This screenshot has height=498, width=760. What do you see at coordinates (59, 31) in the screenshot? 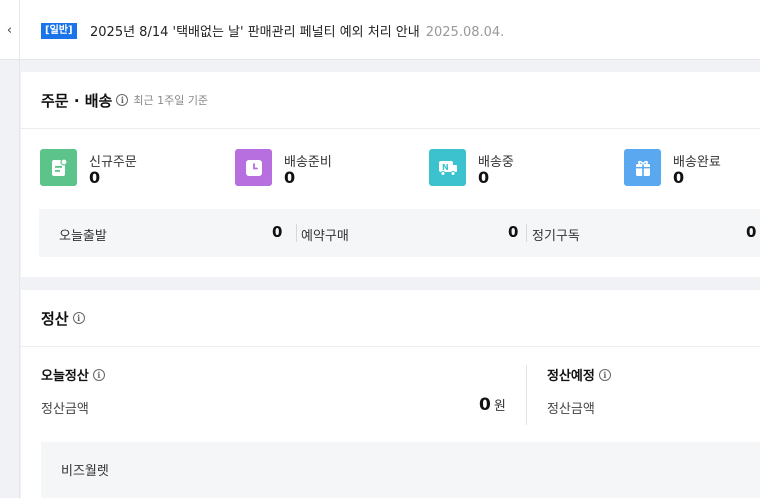
I see `notice-badge: [일반]` at bounding box center [59, 31].